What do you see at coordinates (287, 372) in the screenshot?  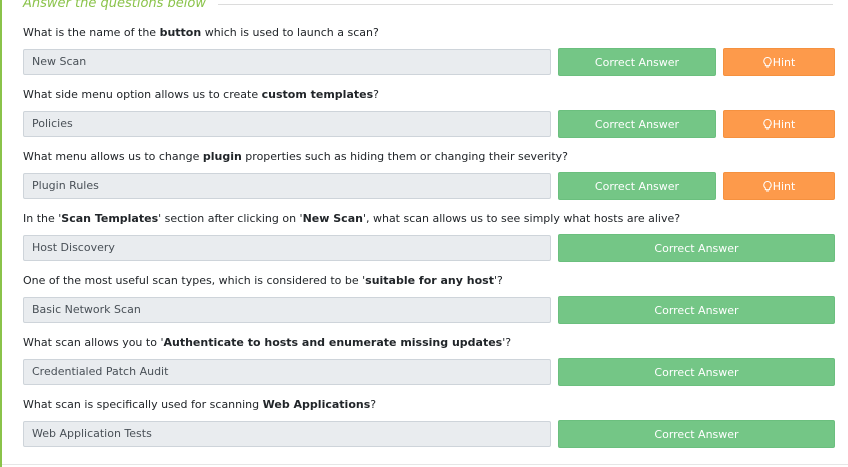 I see `answer-field: Credentialed Patch Audit` at bounding box center [287, 372].